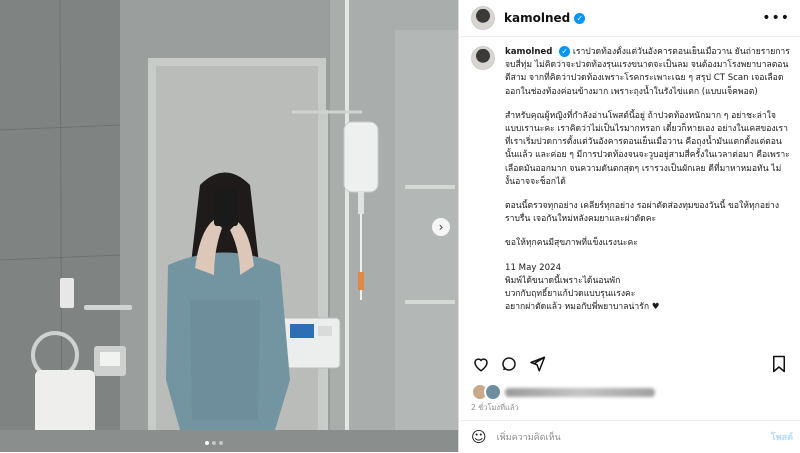 Image resolution: width=800 pixels, height=453 pixels. I want to click on carousel-dots, so click(214, 443).